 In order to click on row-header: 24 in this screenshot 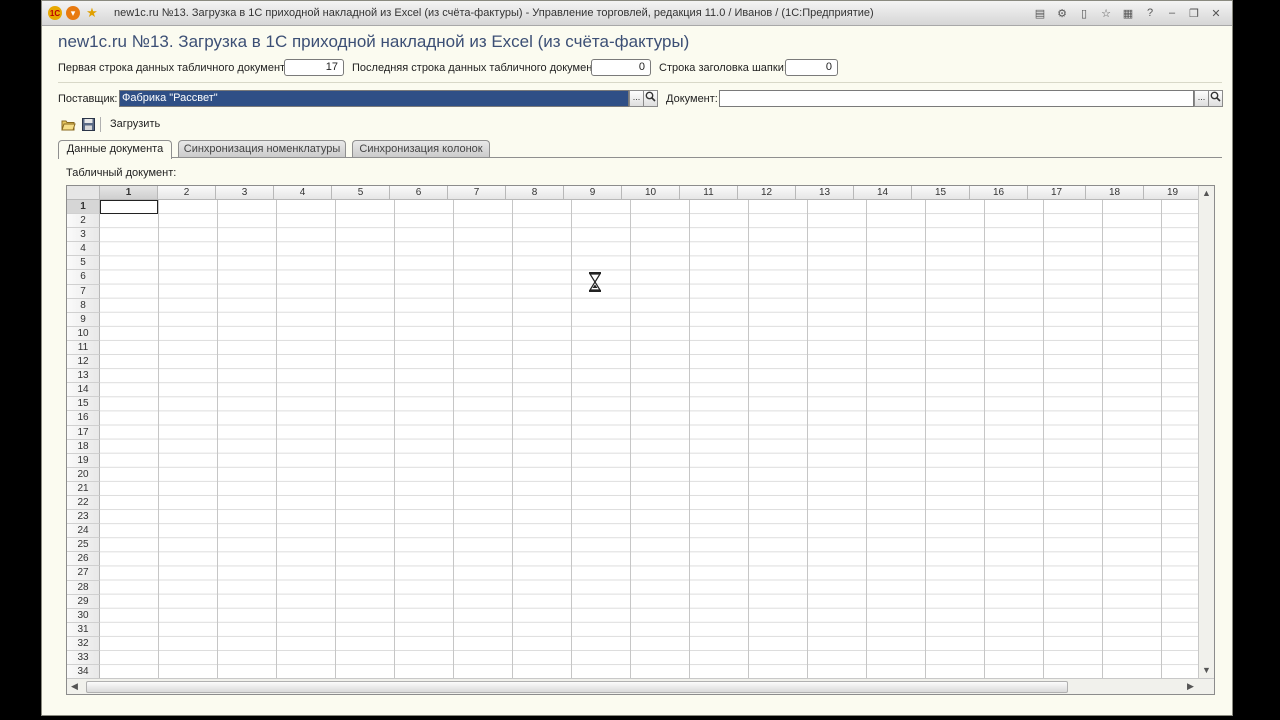, I will do `click(83, 531)`.